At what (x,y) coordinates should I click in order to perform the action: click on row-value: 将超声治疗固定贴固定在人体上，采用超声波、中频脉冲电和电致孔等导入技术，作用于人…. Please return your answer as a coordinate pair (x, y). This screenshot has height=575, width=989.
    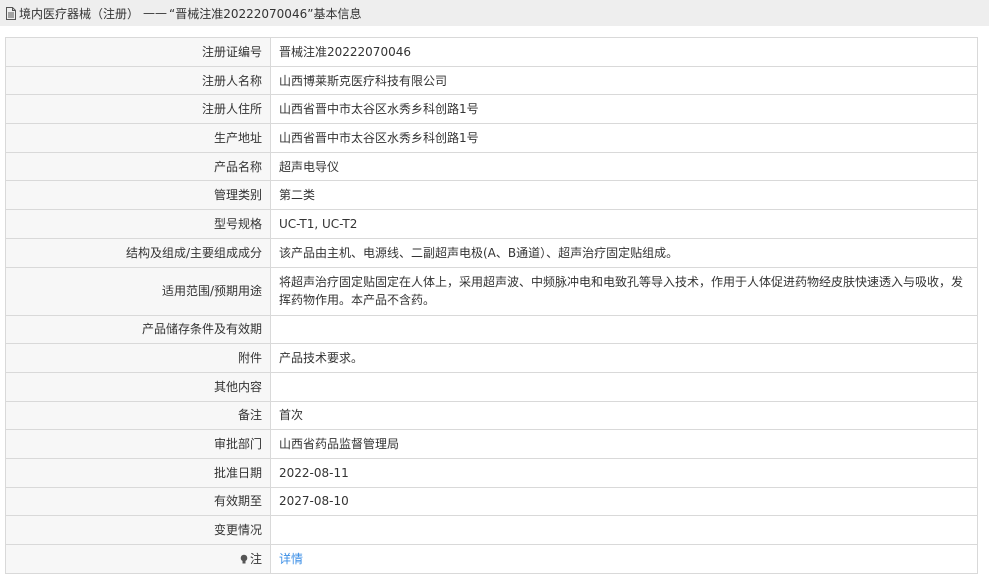
    Looking at the image, I should click on (624, 291).